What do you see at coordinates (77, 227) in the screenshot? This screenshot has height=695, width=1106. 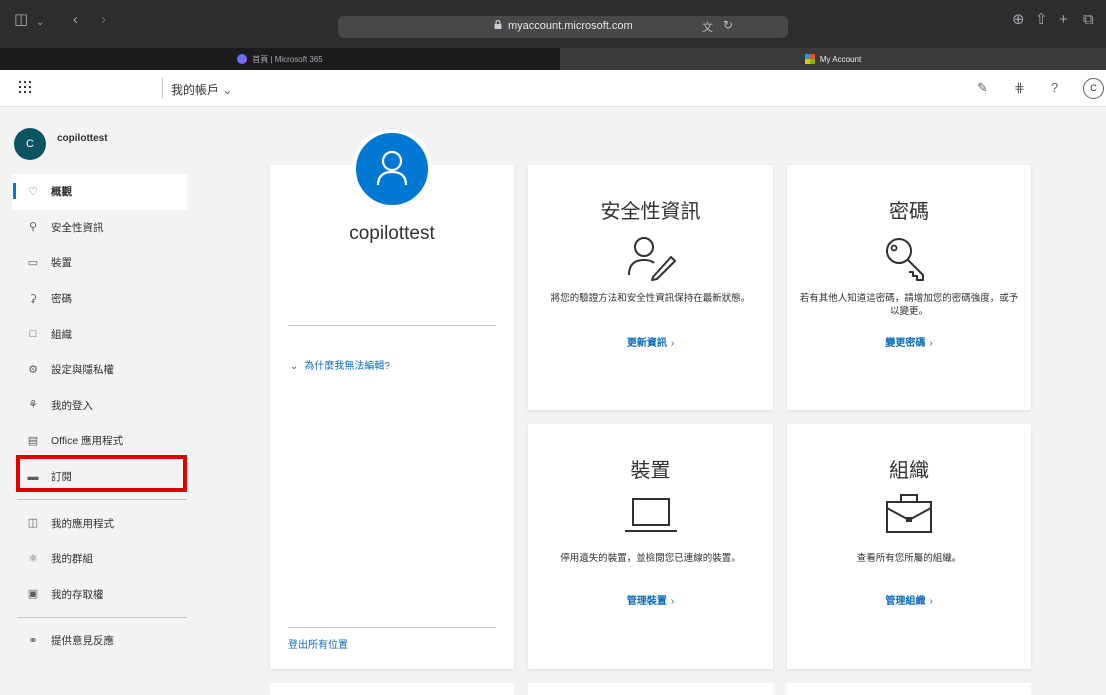 I see `sidebar-item-label: 安全性資訊` at bounding box center [77, 227].